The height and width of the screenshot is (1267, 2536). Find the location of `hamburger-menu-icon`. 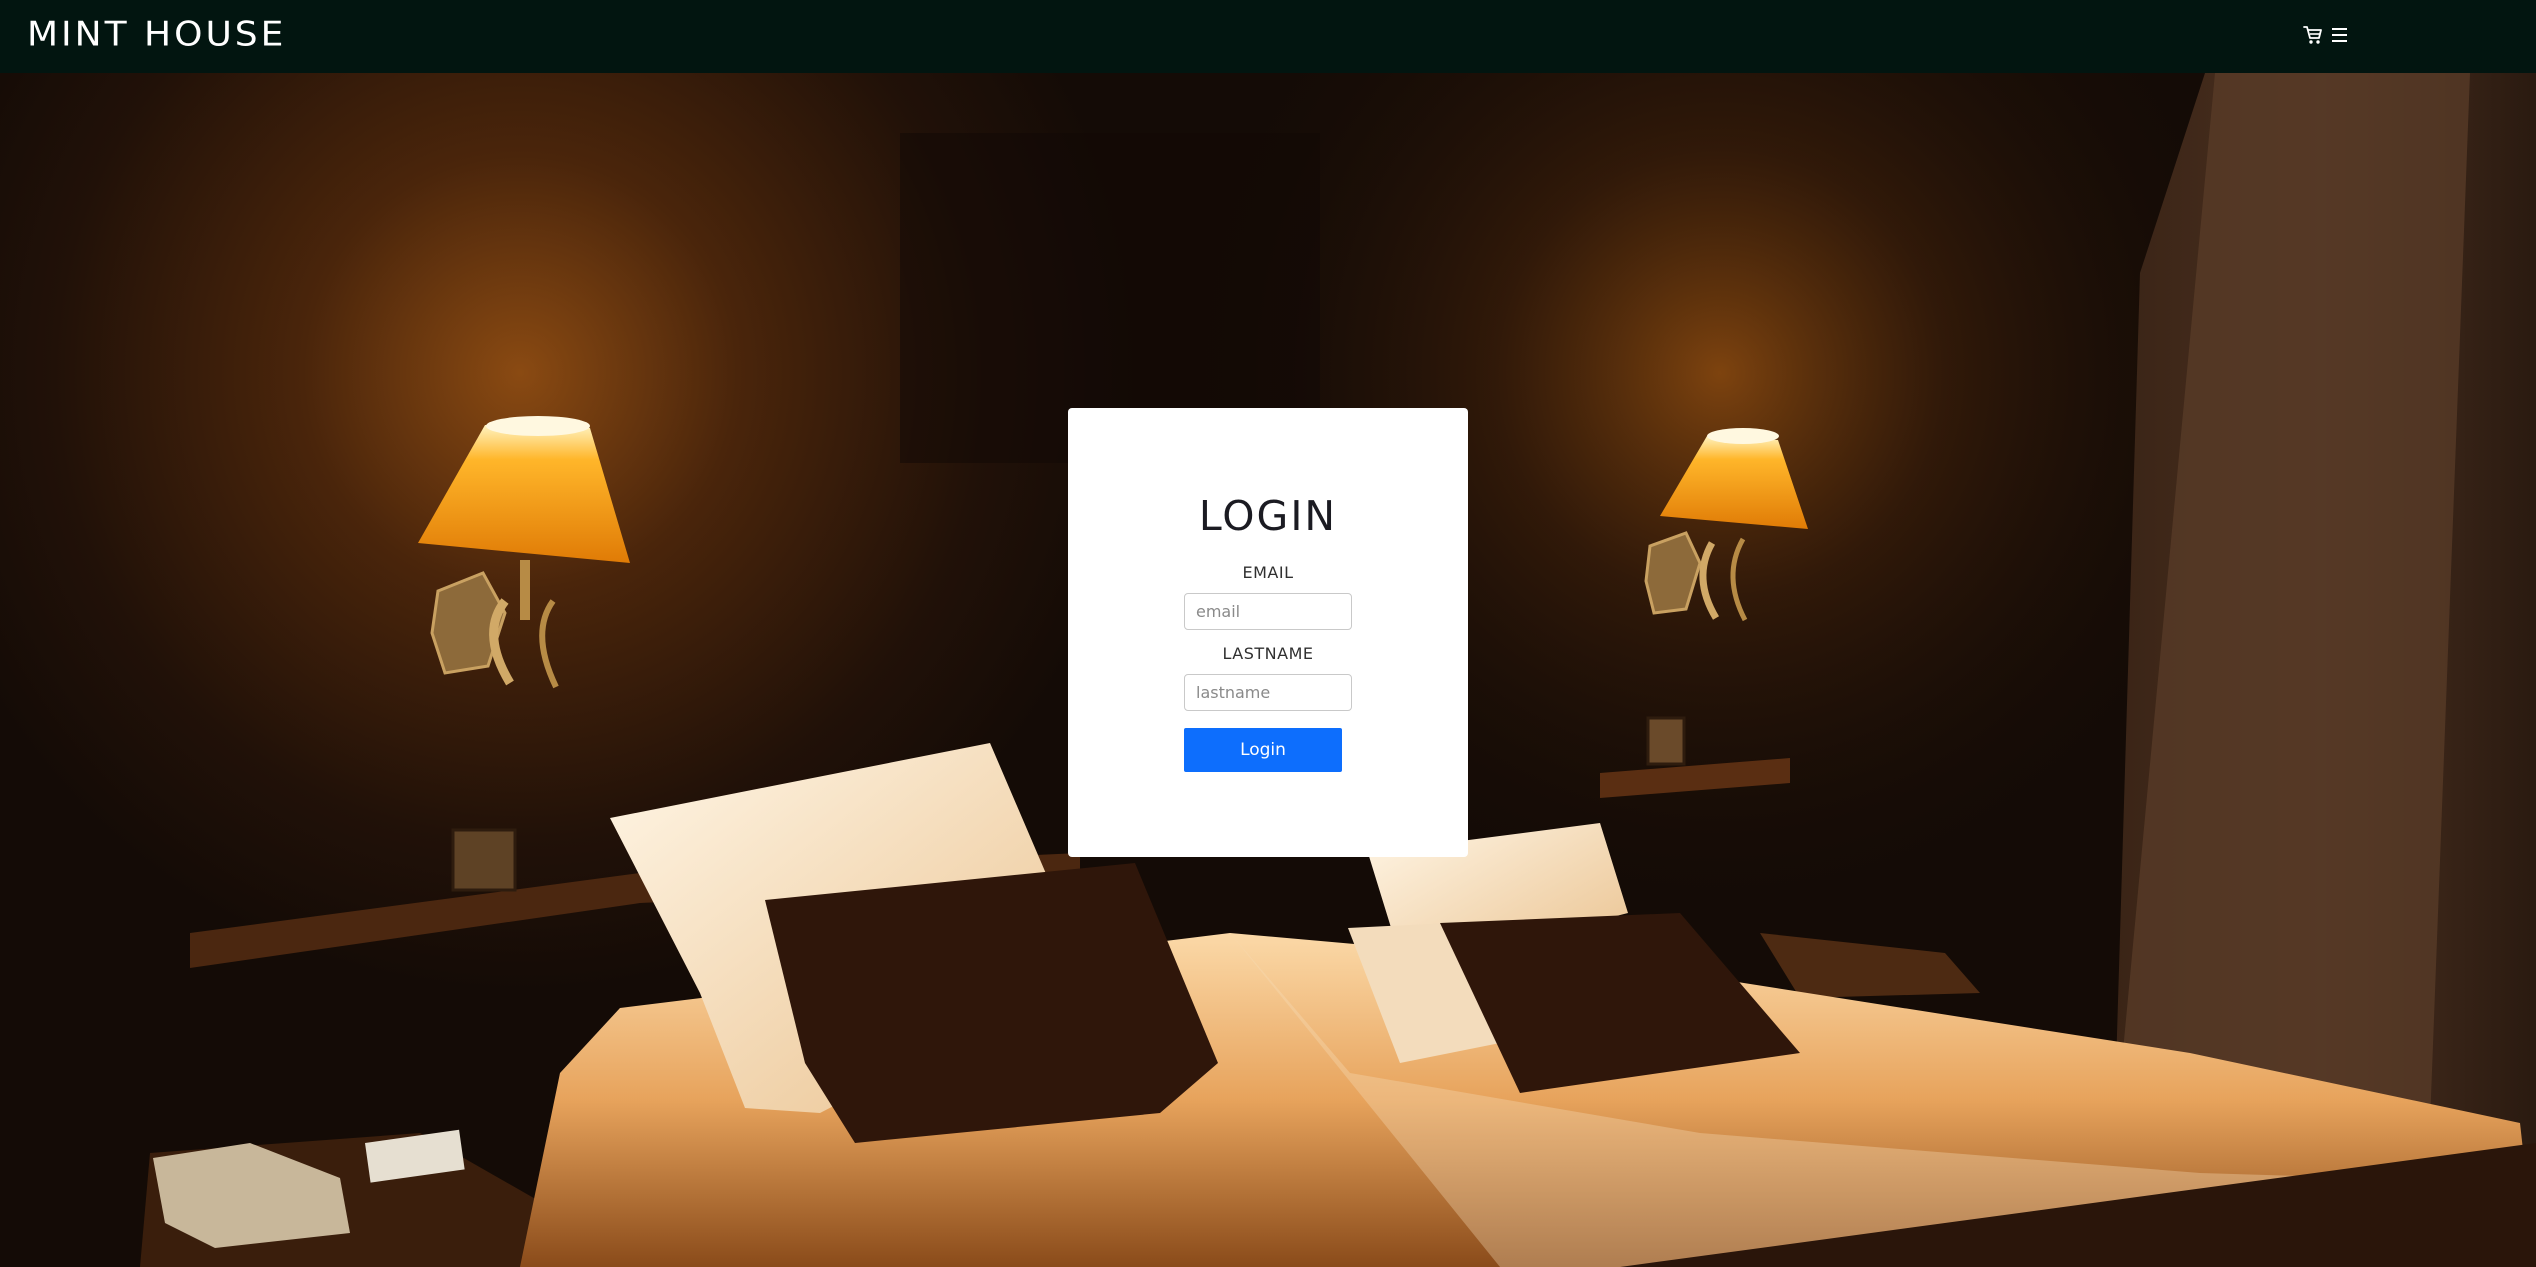

hamburger-menu-icon is located at coordinates (2339, 35).